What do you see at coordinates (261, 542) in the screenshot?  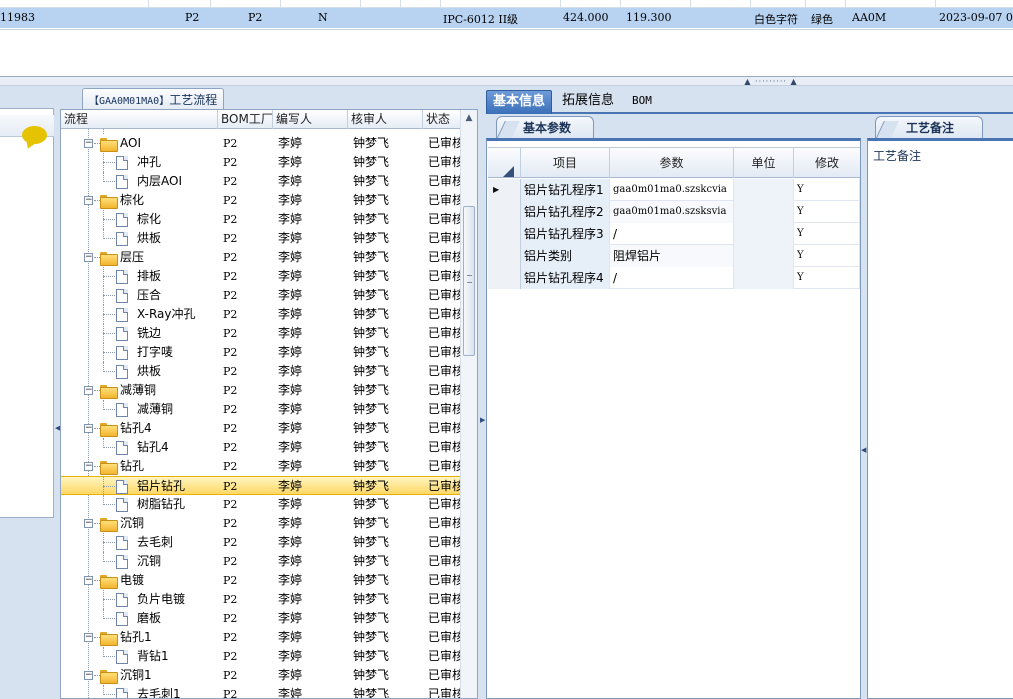 I see `tree-step-row: 去毛刺 P2 李婷 钟梦飞 已审核` at bounding box center [261, 542].